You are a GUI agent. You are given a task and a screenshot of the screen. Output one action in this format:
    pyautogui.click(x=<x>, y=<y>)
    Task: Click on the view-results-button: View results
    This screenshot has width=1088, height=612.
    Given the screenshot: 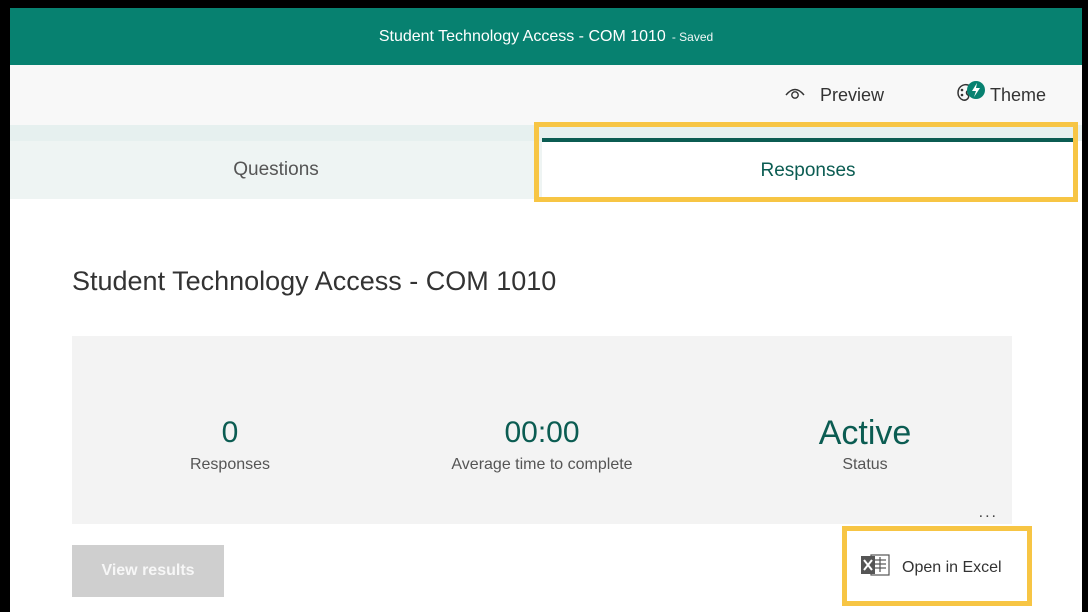 What is the action you would take?
    pyautogui.click(x=148, y=571)
    